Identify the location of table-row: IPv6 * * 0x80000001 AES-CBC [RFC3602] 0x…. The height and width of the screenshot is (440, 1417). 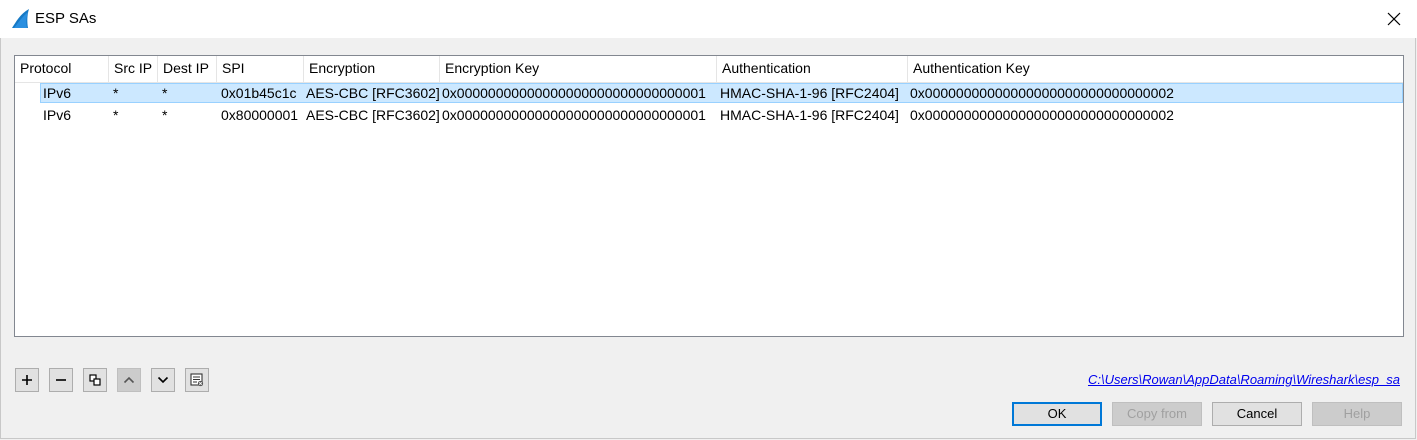
(709, 115).